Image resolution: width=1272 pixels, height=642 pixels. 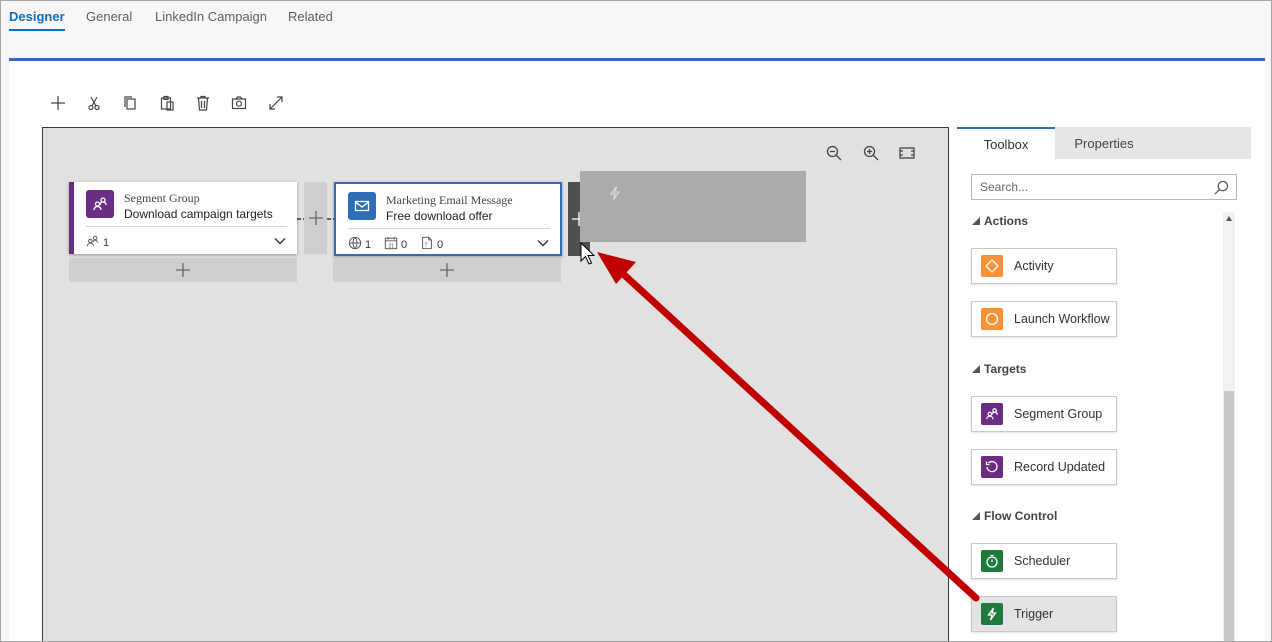 What do you see at coordinates (1006, 143) in the screenshot?
I see `tab-toolbox: Toolbox` at bounding box center [1006, 143].